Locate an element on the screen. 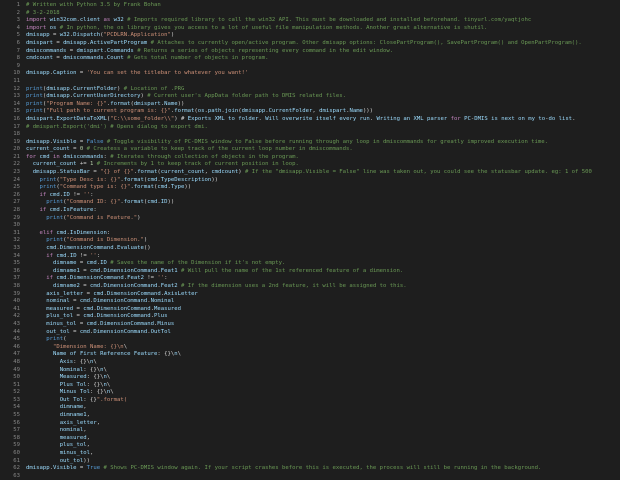  code-line: plus_tol, is located at coordinates (321, 446).